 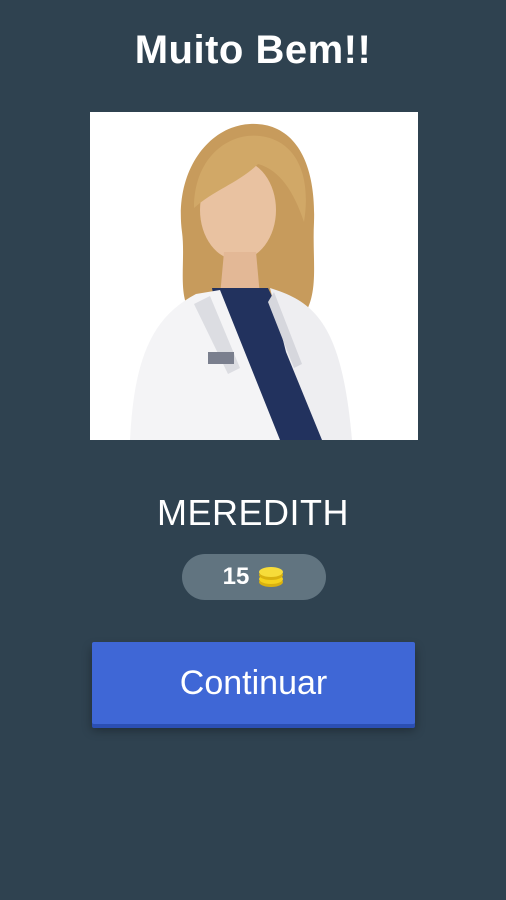 I want to click on coin-stack-icon, so click(x=271, y=577).